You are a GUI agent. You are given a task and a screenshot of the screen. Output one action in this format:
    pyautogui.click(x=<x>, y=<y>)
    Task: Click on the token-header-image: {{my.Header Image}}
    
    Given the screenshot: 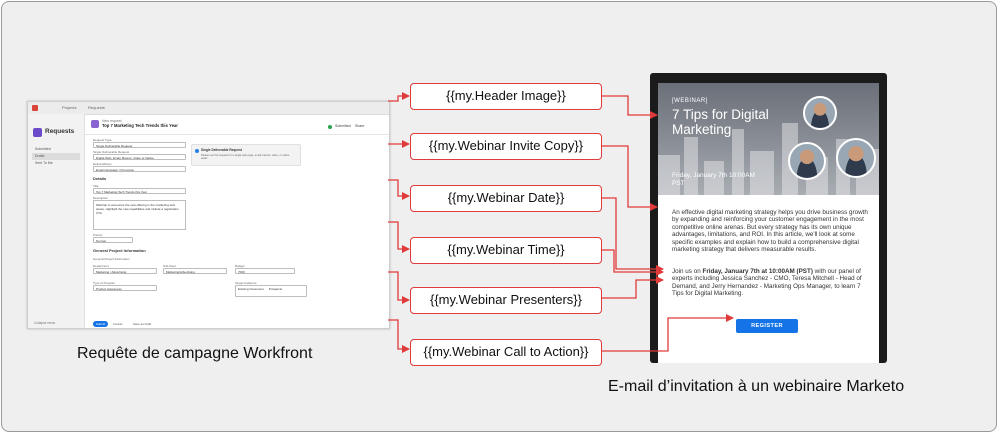 What is the action you would take?
    pyautogui.click(x=506, y=96)
    